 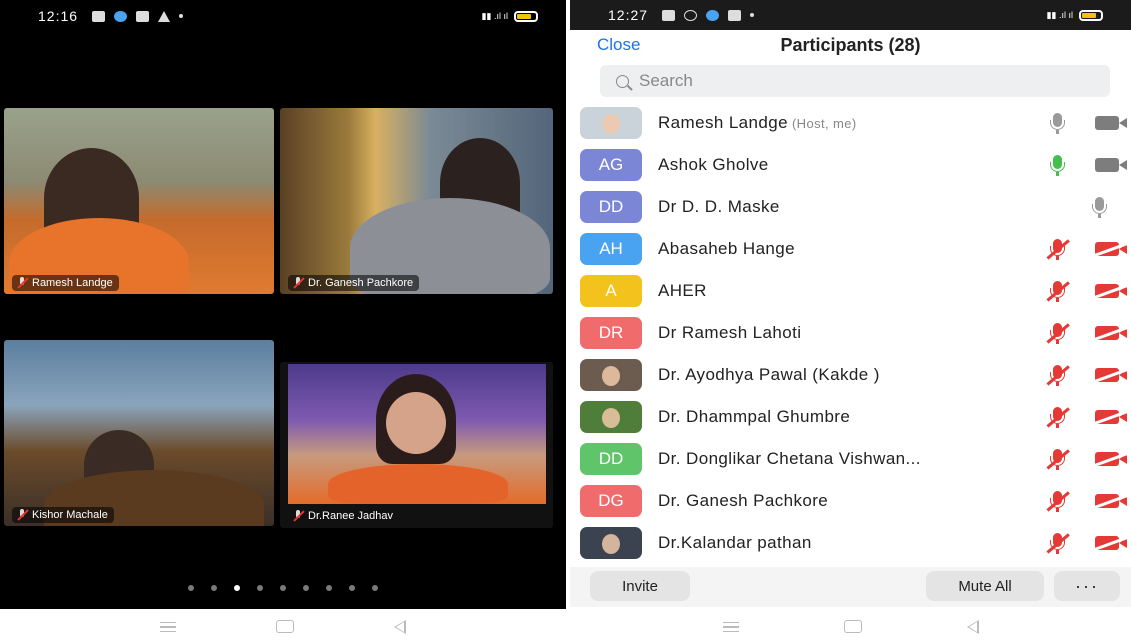 I want to click on participant-row: DR Dr Ramesh Lahoti, so click(x=850, y=333).